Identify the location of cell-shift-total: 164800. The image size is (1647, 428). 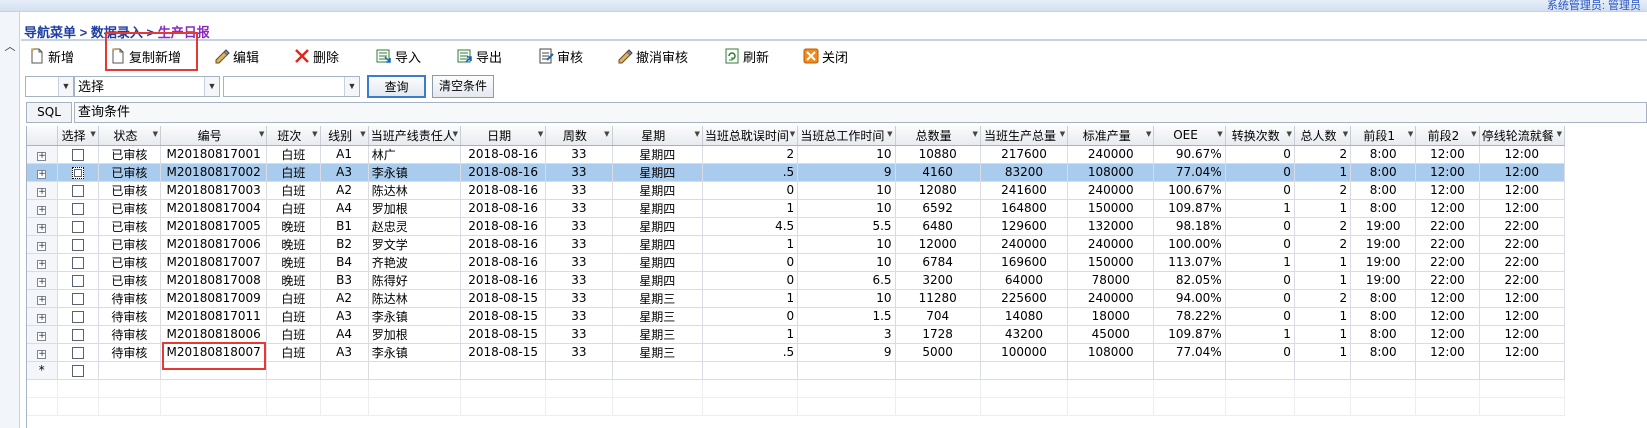
(1024, 208).